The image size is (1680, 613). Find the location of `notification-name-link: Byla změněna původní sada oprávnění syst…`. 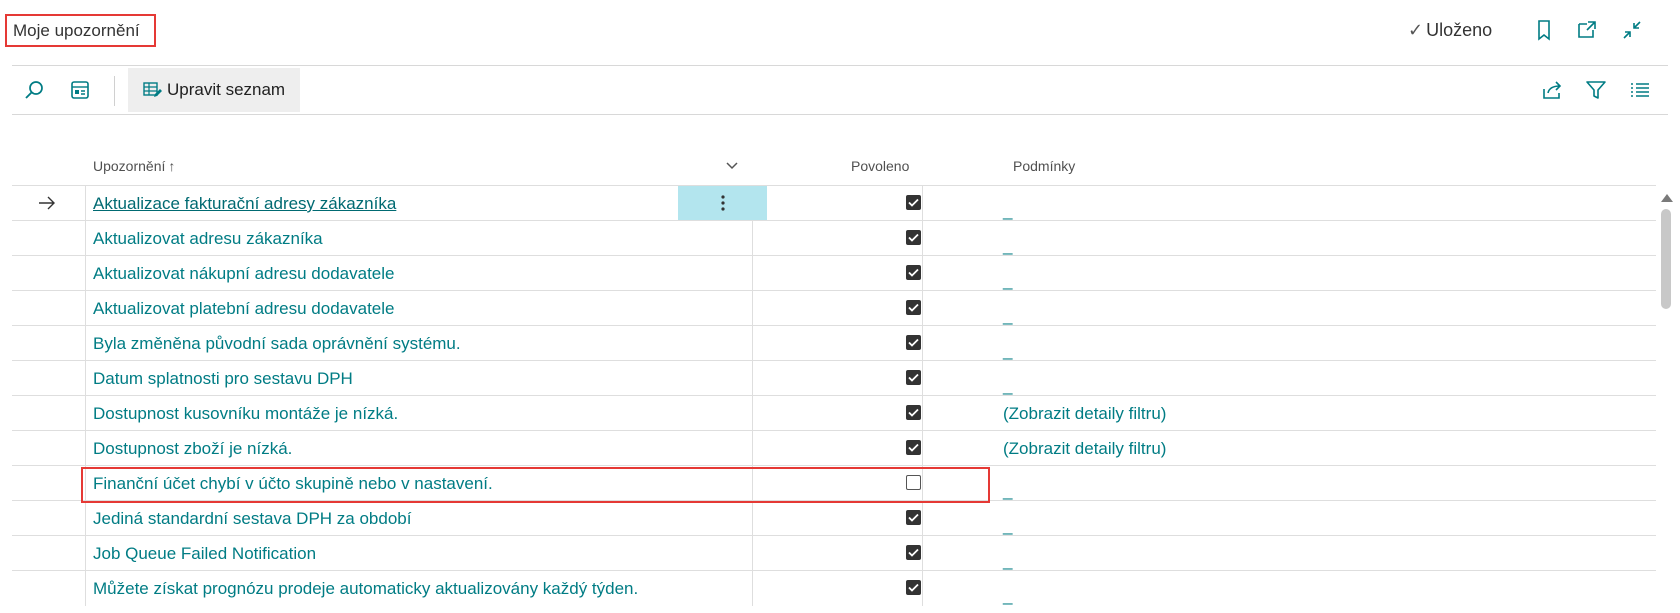

notification-name-link: Byla změněna původní sada oprávnění syst… is located at coordinates (277, 343).